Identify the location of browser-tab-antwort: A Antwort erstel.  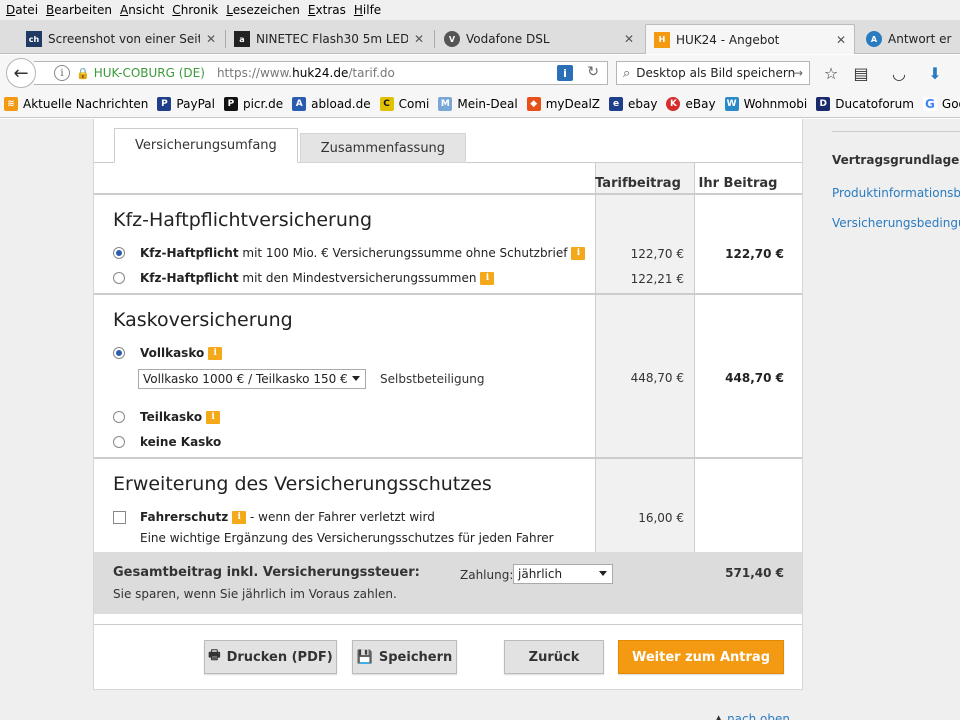
(909, 39).